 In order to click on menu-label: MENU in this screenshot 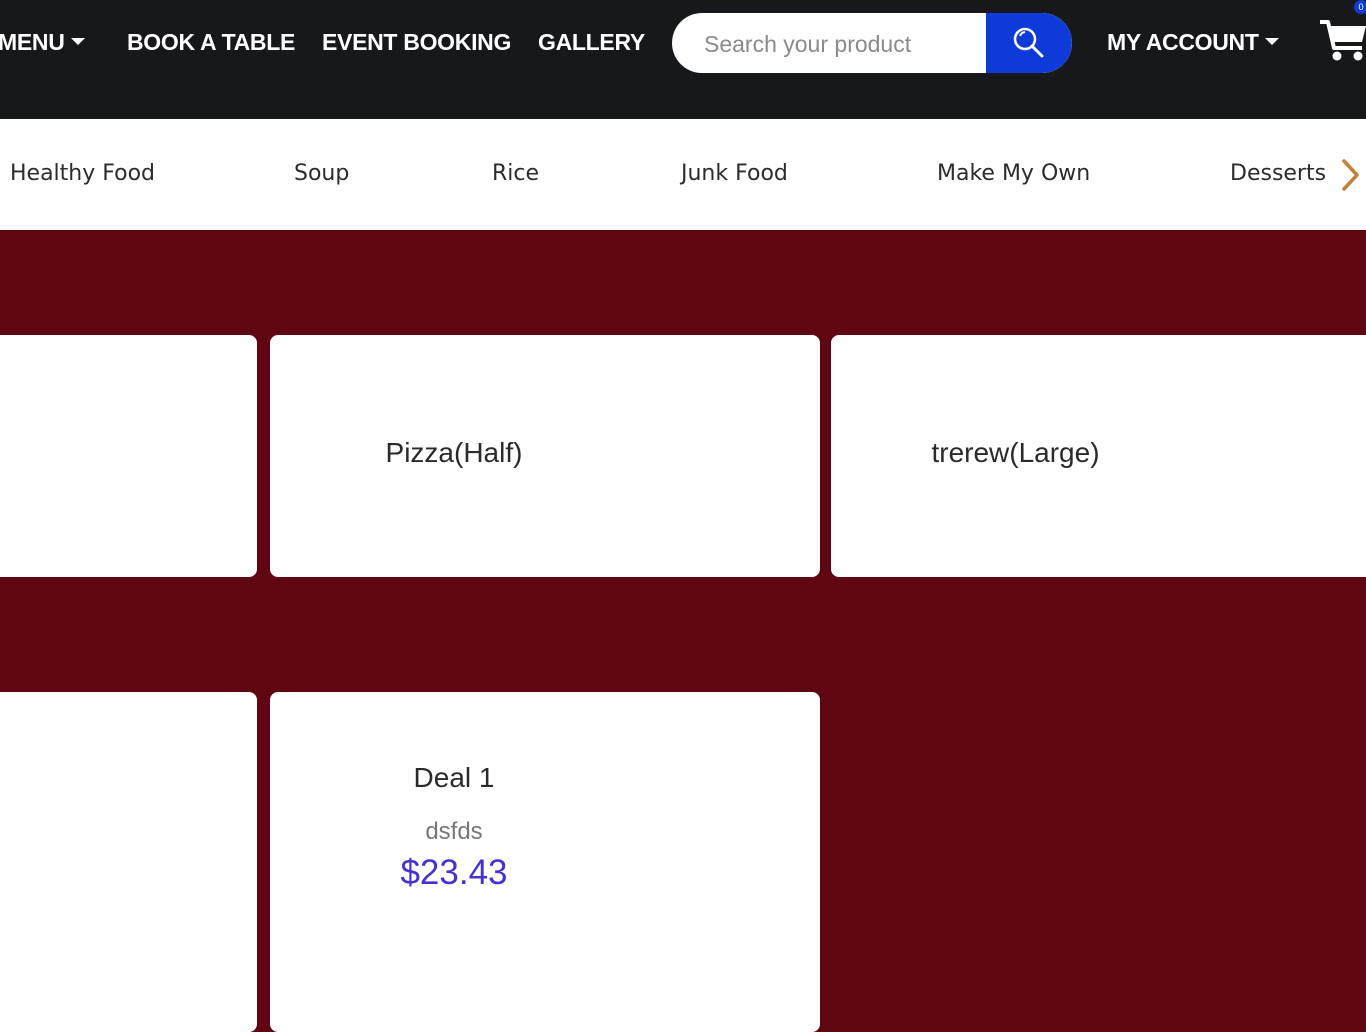, I will do `click(32, 42)`.